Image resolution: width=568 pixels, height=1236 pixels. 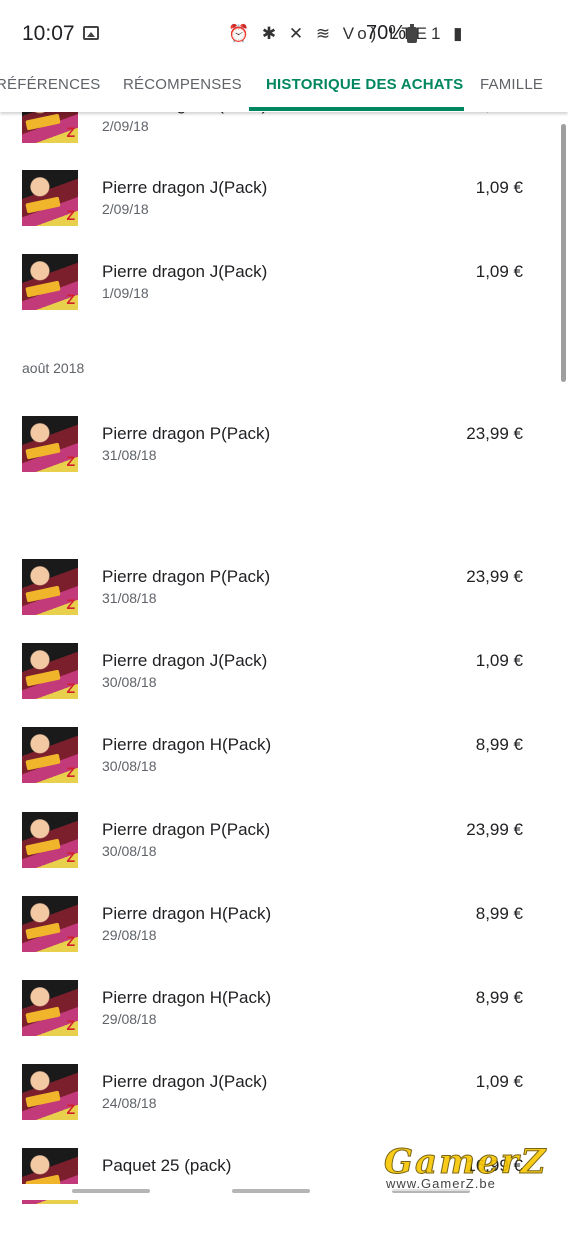 I want to click on tab-family: FAMILLE, so click(x=511, y=84).